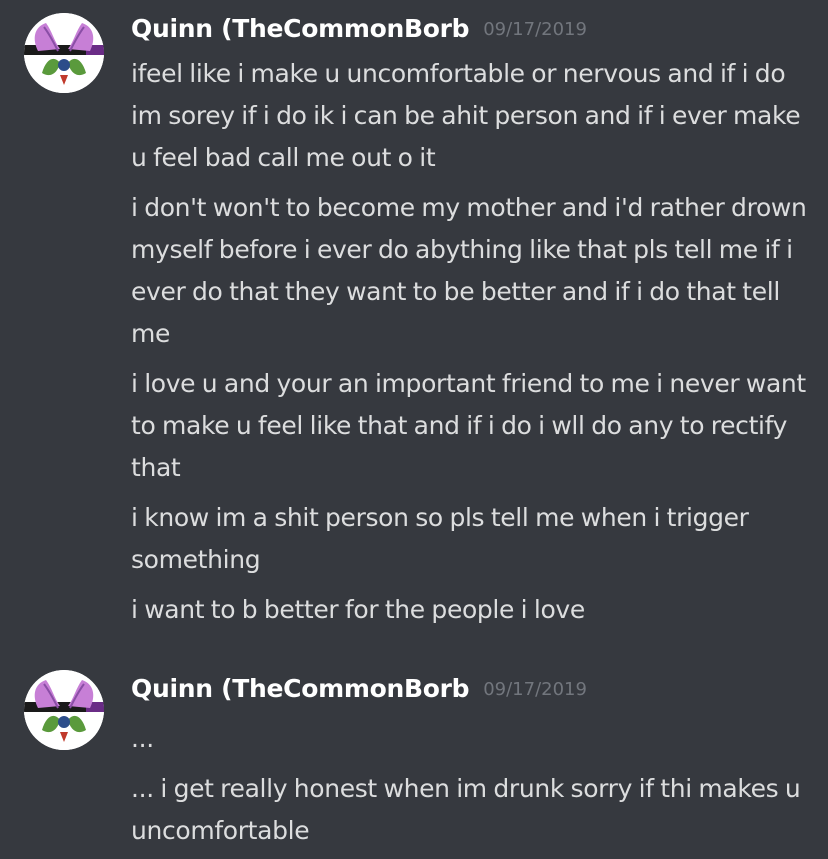  Describe the element at coordinates (471, 610) in the screenshot. I see `message-text: i want to b better for the people i love` at that location.